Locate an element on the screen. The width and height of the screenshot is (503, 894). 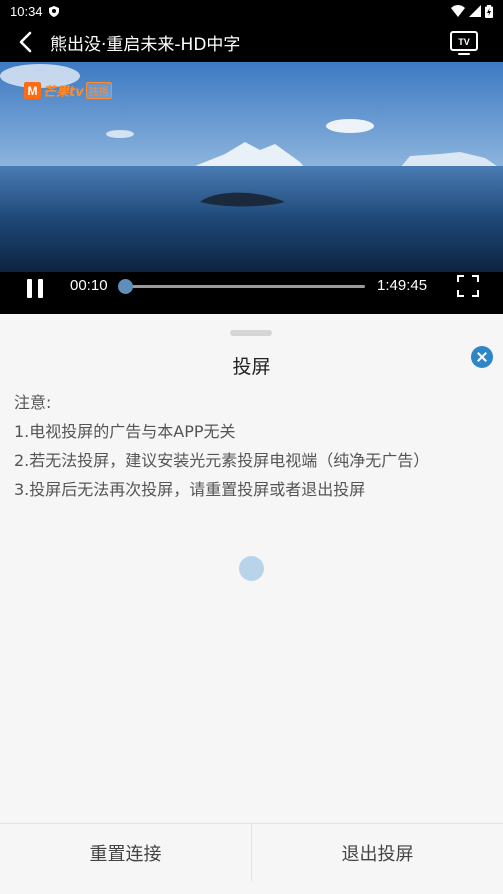
player-controls: 00:10 1:49:45 is located at coordinates (251, 293).